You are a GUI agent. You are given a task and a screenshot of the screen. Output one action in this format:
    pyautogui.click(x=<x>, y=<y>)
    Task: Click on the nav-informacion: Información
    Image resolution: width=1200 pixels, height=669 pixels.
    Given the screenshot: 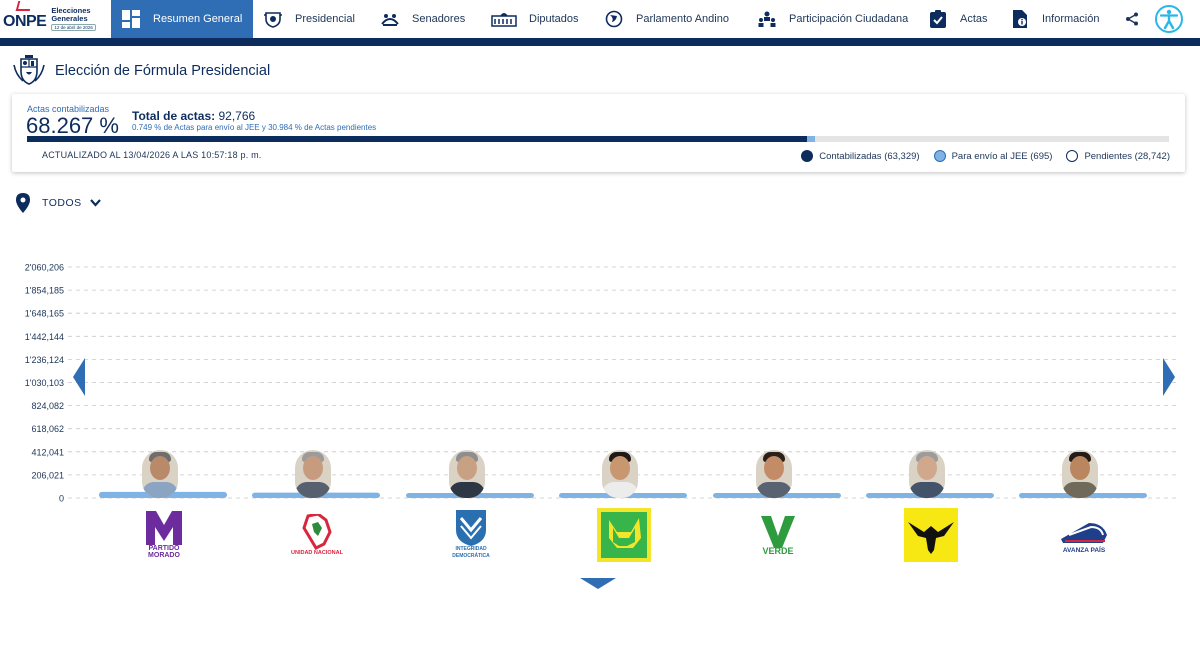 What is the action you would take?
    pyautogui.click(x=1055, y=19)
    